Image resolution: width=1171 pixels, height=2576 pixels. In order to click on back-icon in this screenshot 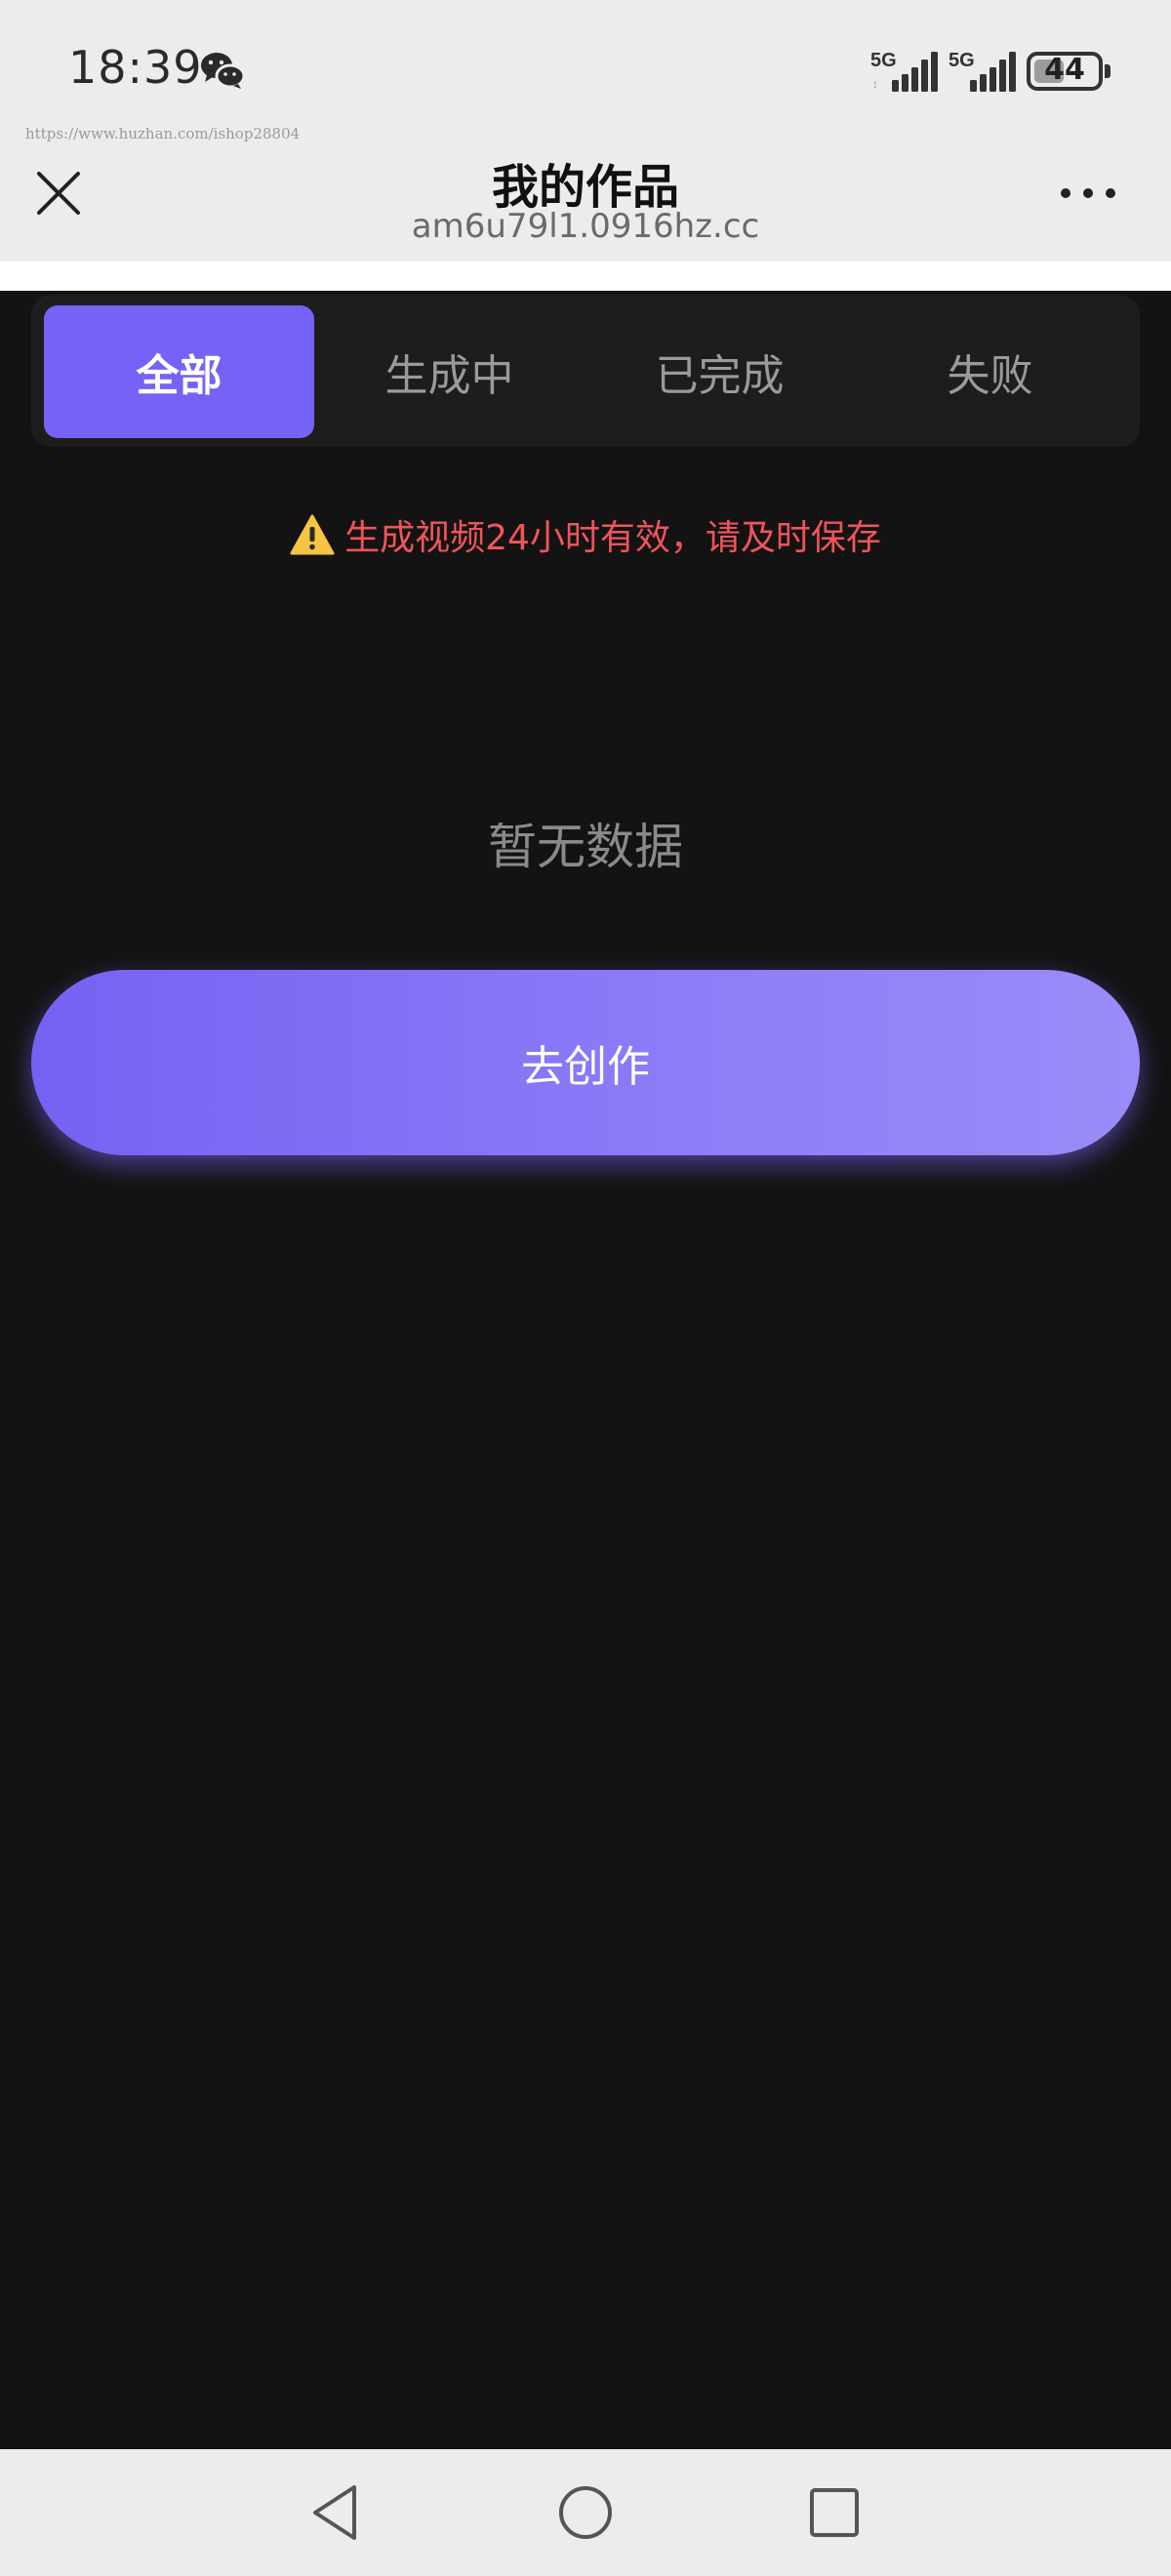, I will do `click(336, 2512)`.